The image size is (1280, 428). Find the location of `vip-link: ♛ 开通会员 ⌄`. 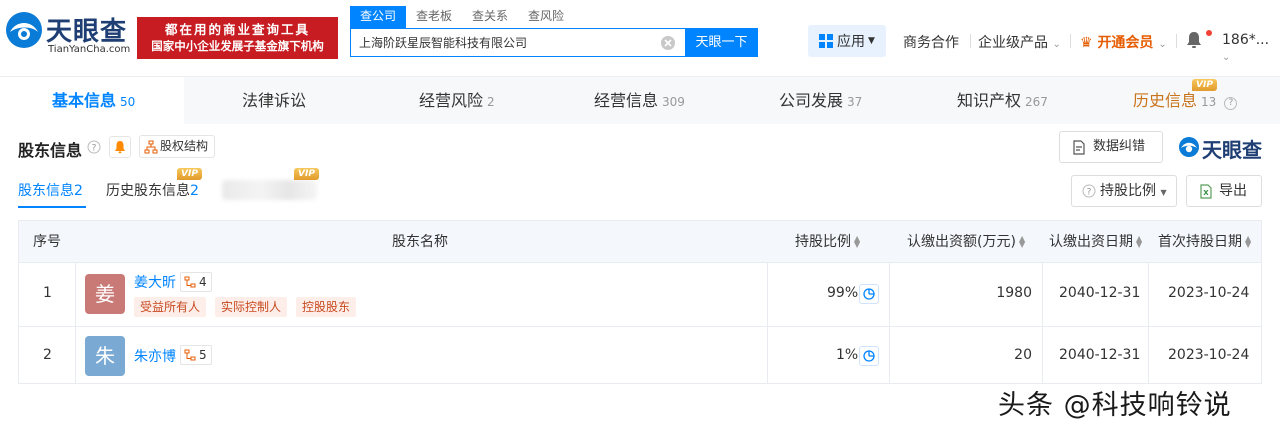

vip-link: ♛ 开通会员 ⌄ is located at coordinates (1123, 42).